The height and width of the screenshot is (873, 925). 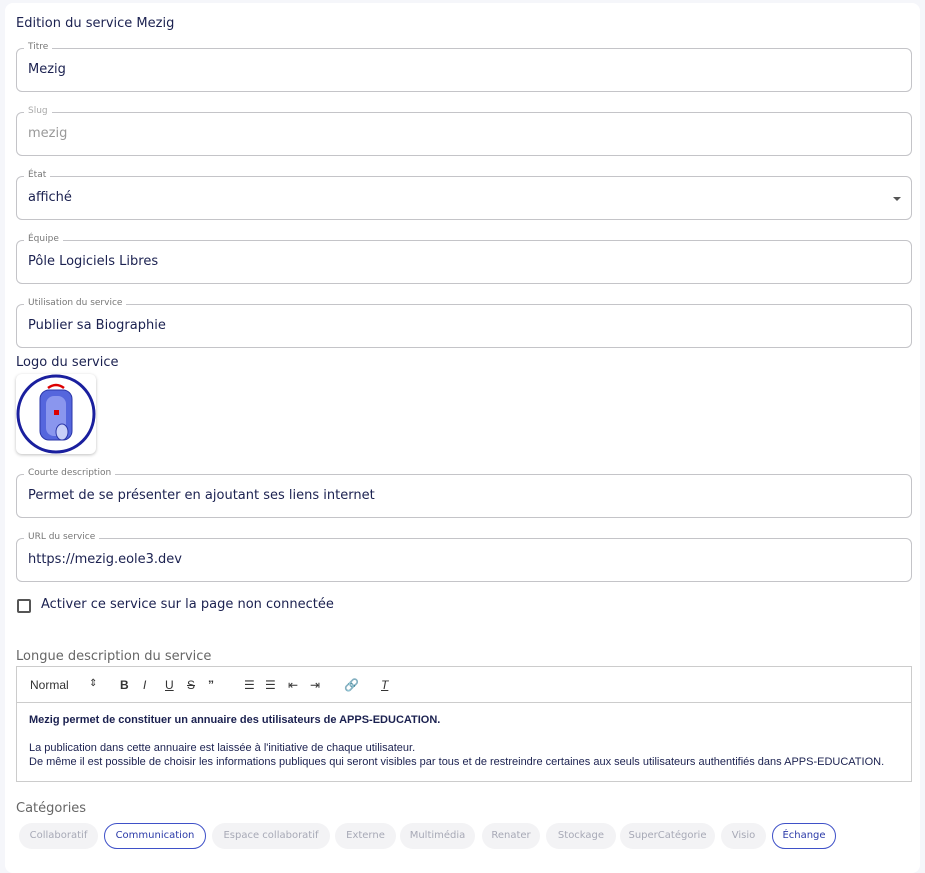 I want to click on short-description-label: Courte description, so click(x=70, y=473).